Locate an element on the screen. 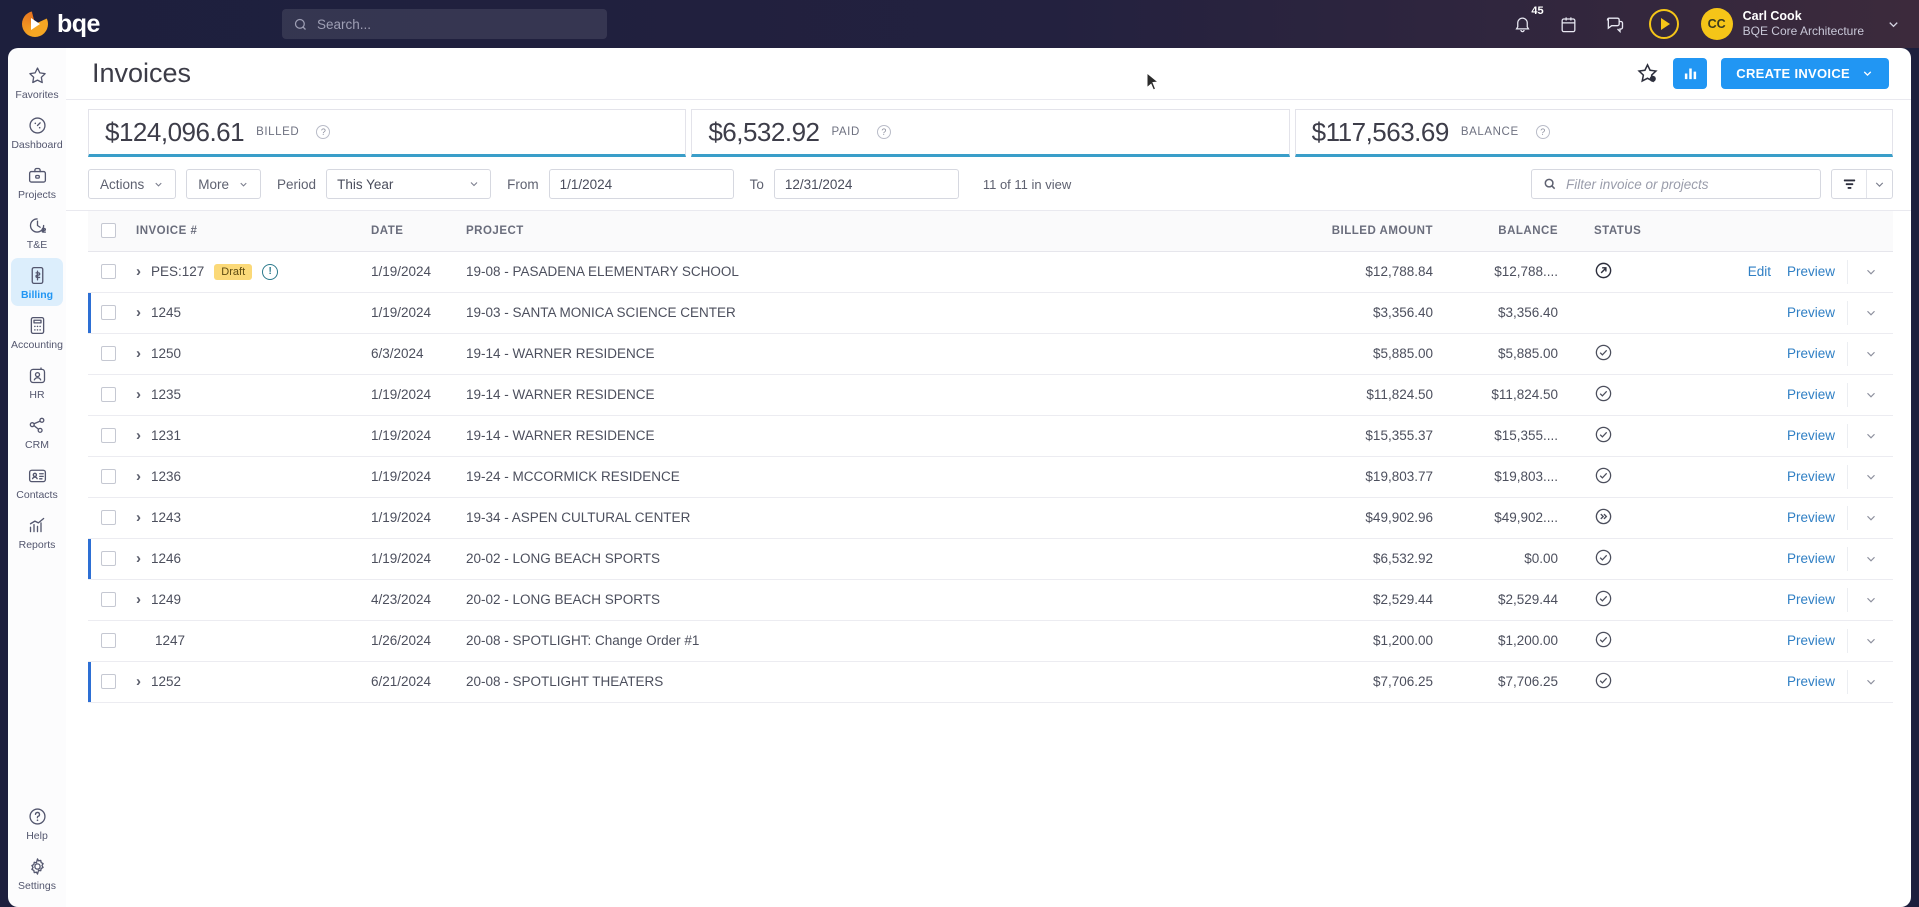 This screenshot has width=1919, height=907. filter-options-dropdown is located at coordinates (1879, 184).